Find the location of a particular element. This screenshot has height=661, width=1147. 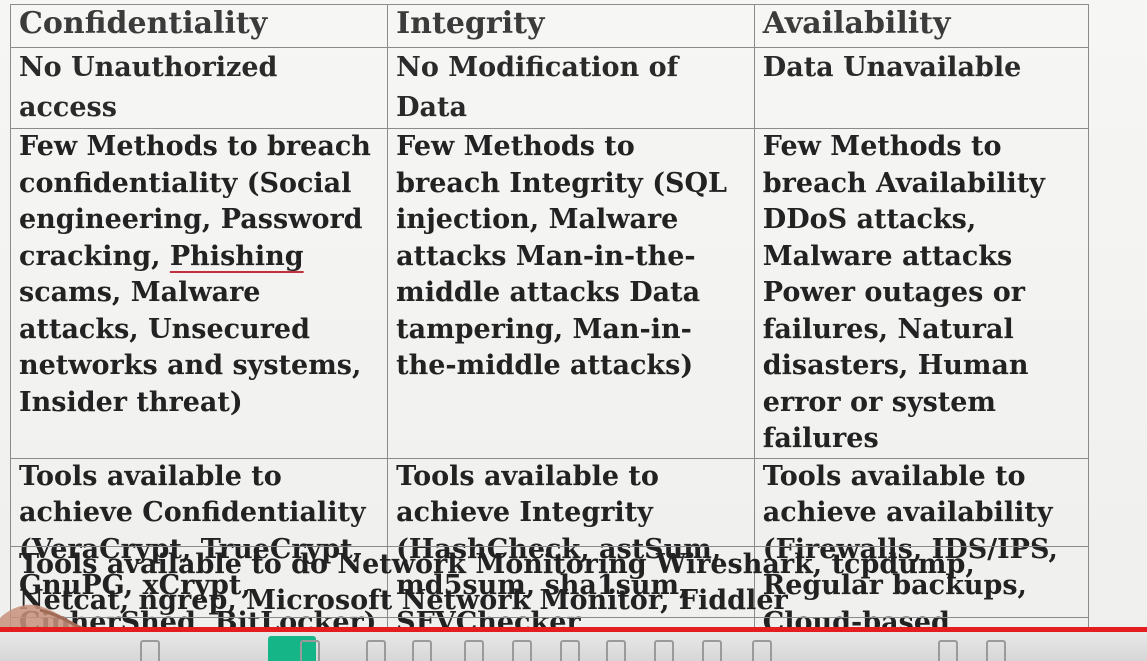

header-integrity: Integrity is located at coordinates (571, 26).